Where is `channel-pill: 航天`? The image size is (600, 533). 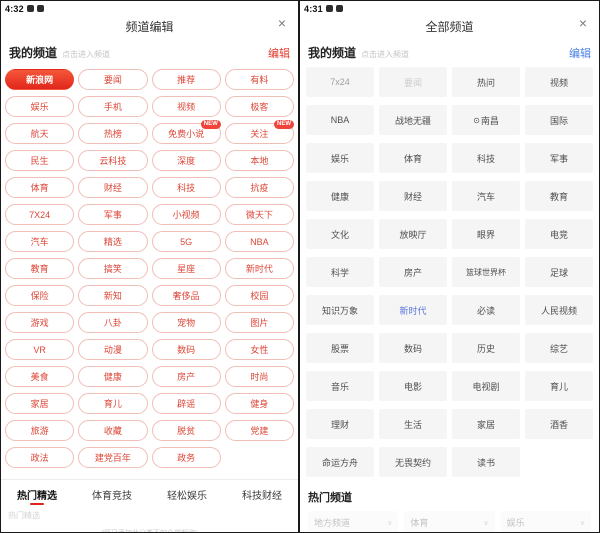 channel-pill: 航天 is located at coordinates (40, 133).